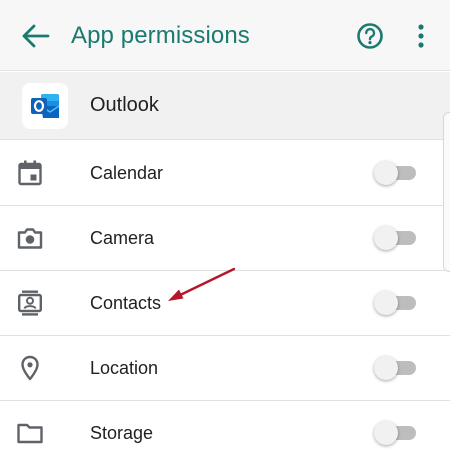  I want to click on permission-toggle-camera, so click(396, 238).